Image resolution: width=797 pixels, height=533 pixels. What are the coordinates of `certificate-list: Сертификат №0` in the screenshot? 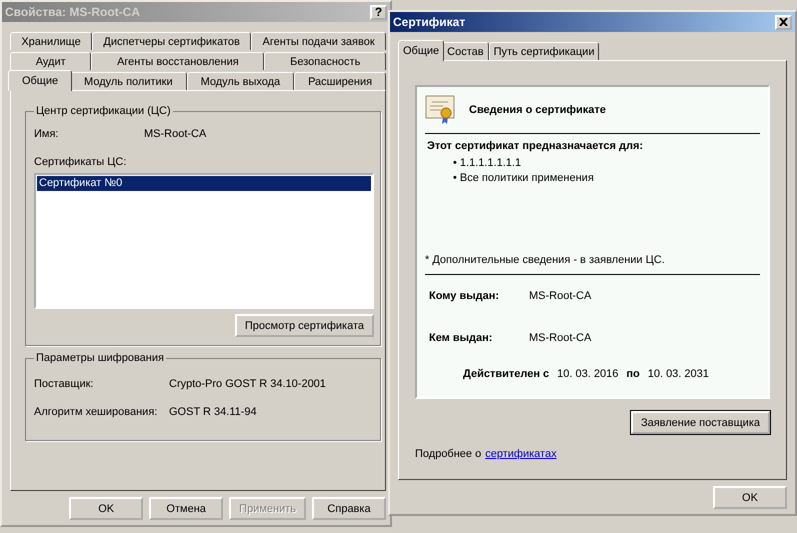 It's located at (204, 241).